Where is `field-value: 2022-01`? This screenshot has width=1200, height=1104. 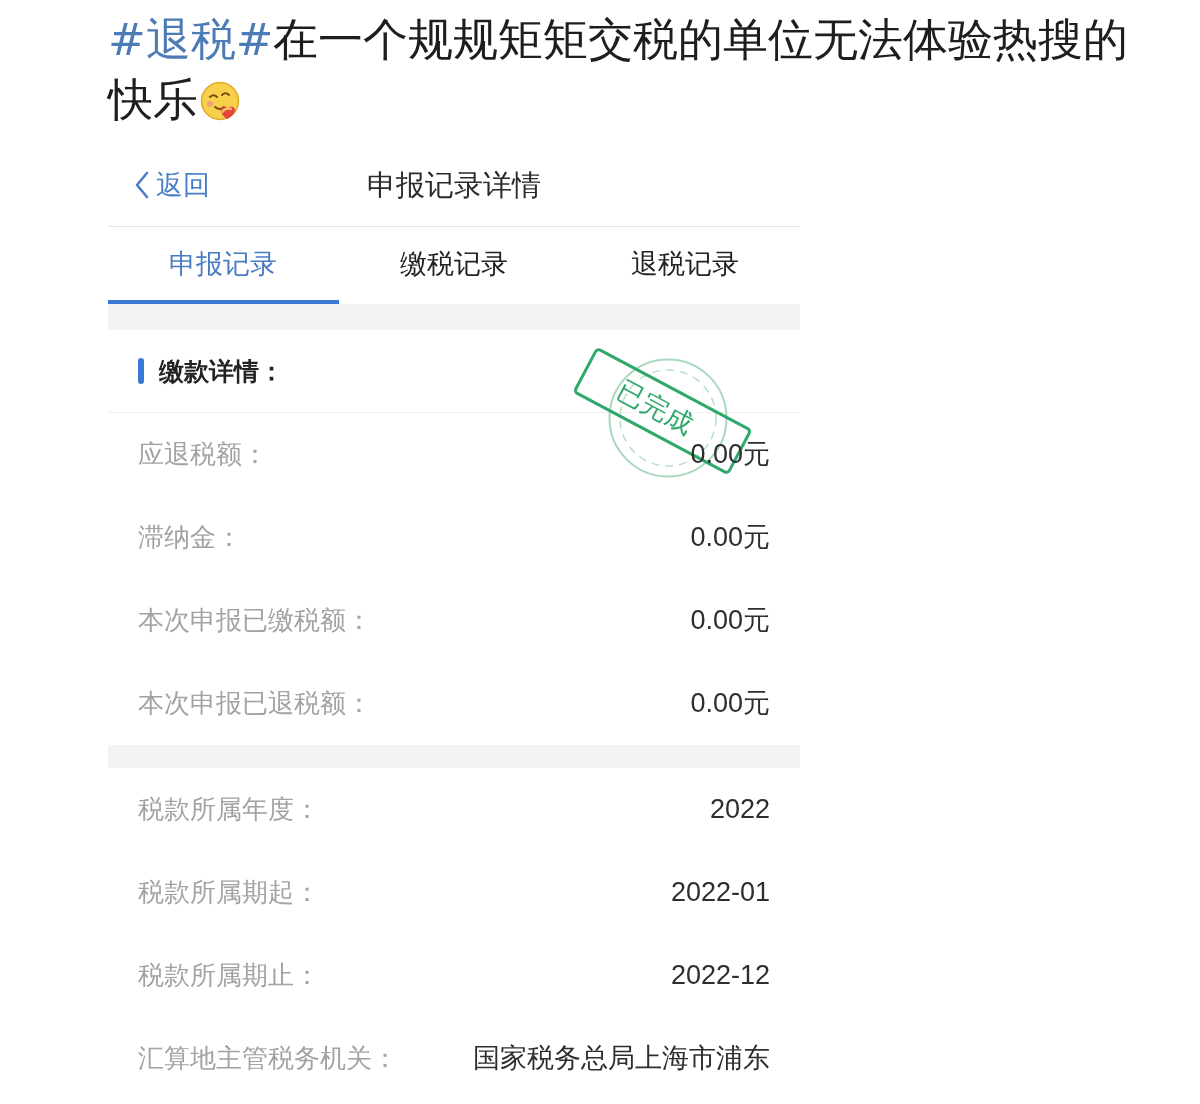 field-value: 2022-01 is located at coordinates (720, 892).